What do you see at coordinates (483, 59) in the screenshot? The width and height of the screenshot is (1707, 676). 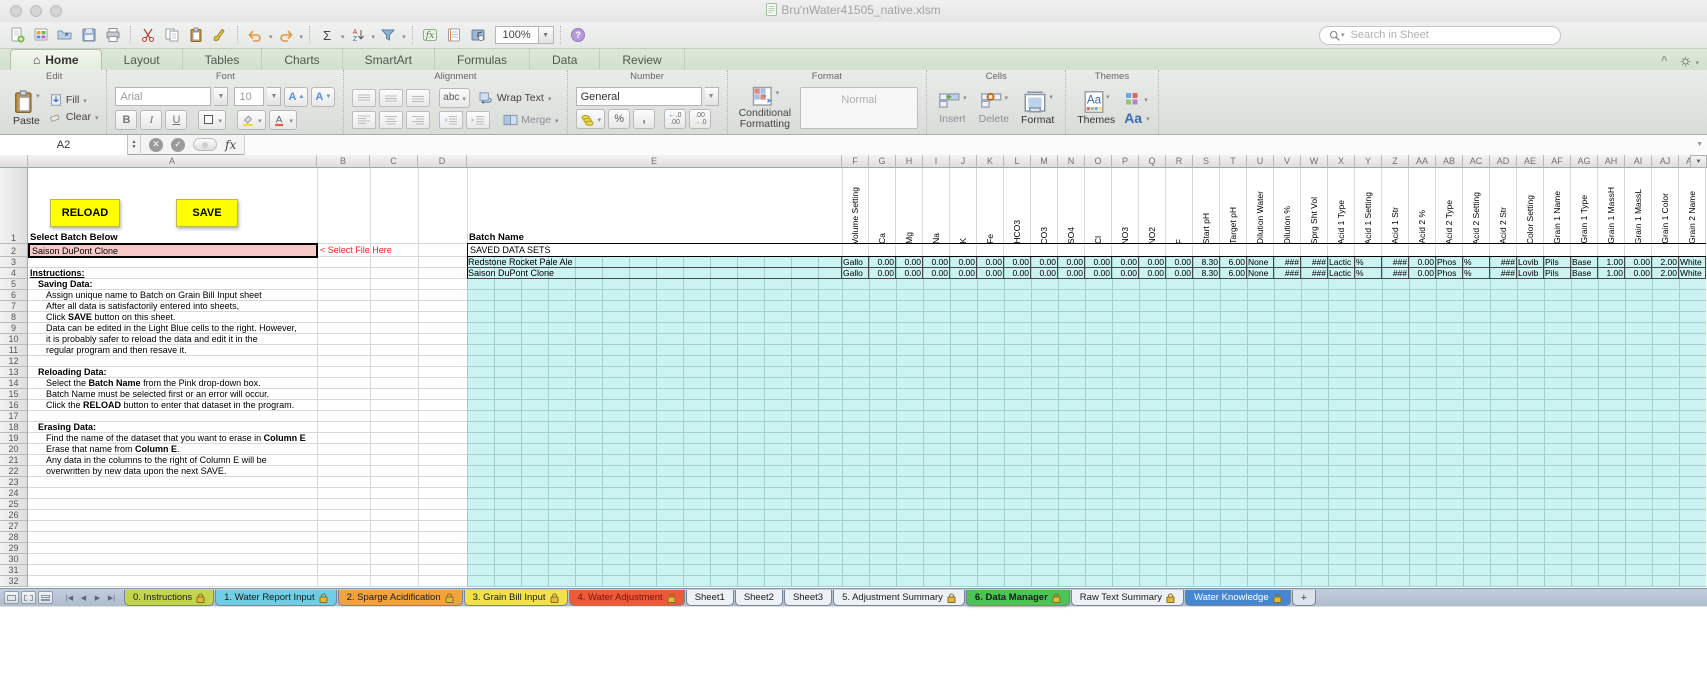 I see `ribbon-tab-formulas: Formulas` at bounding box center [483, 59].